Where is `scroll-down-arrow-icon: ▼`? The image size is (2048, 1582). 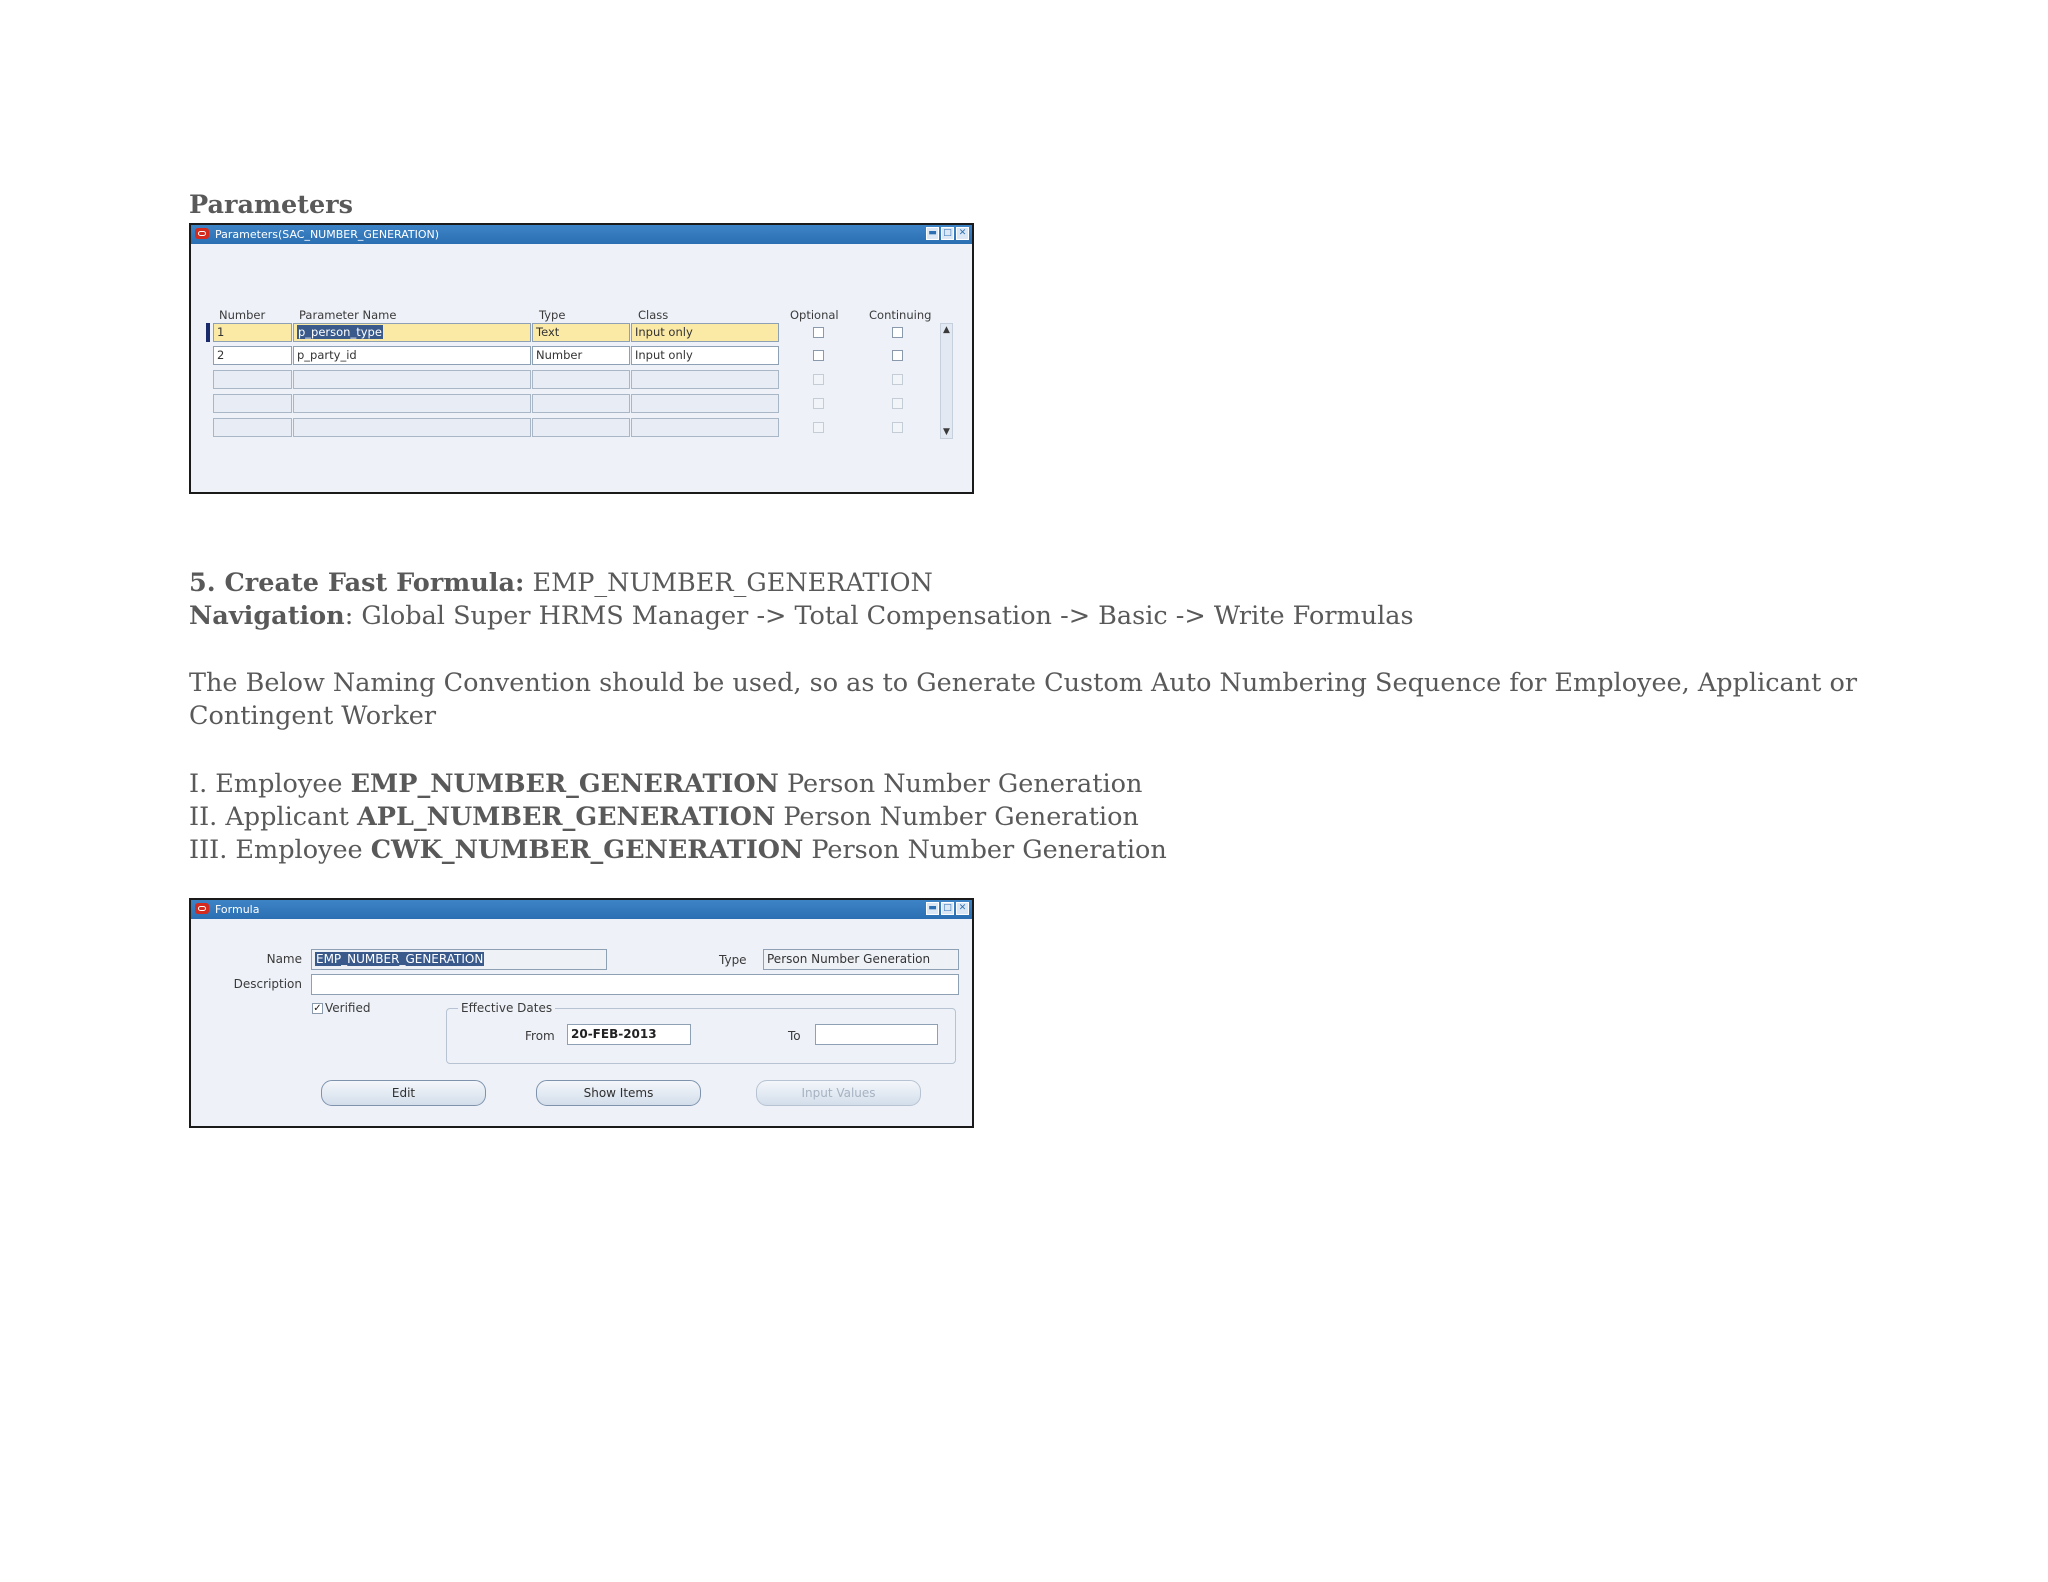
scroll-down-arrow-icon: ▼ is located at coordinates (946, 432).